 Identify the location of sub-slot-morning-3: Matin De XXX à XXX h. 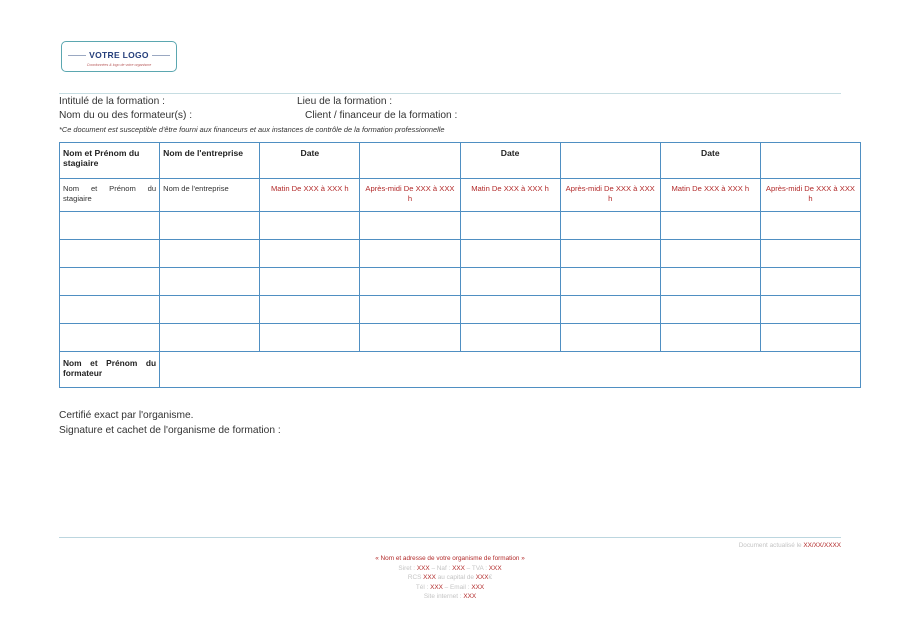
(710, 195).